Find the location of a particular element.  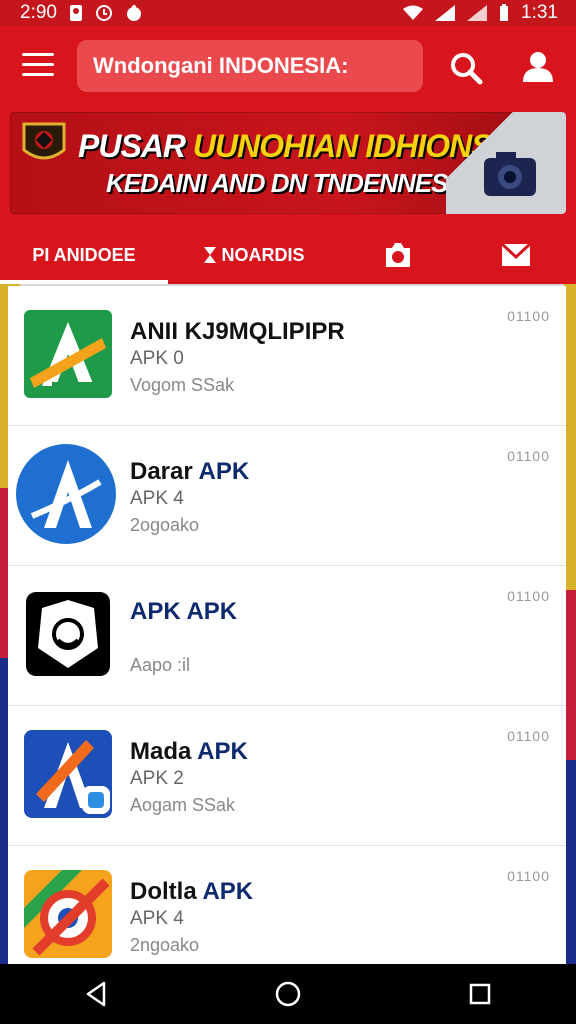

system-nav-bar is located at coordinates (288, 994).